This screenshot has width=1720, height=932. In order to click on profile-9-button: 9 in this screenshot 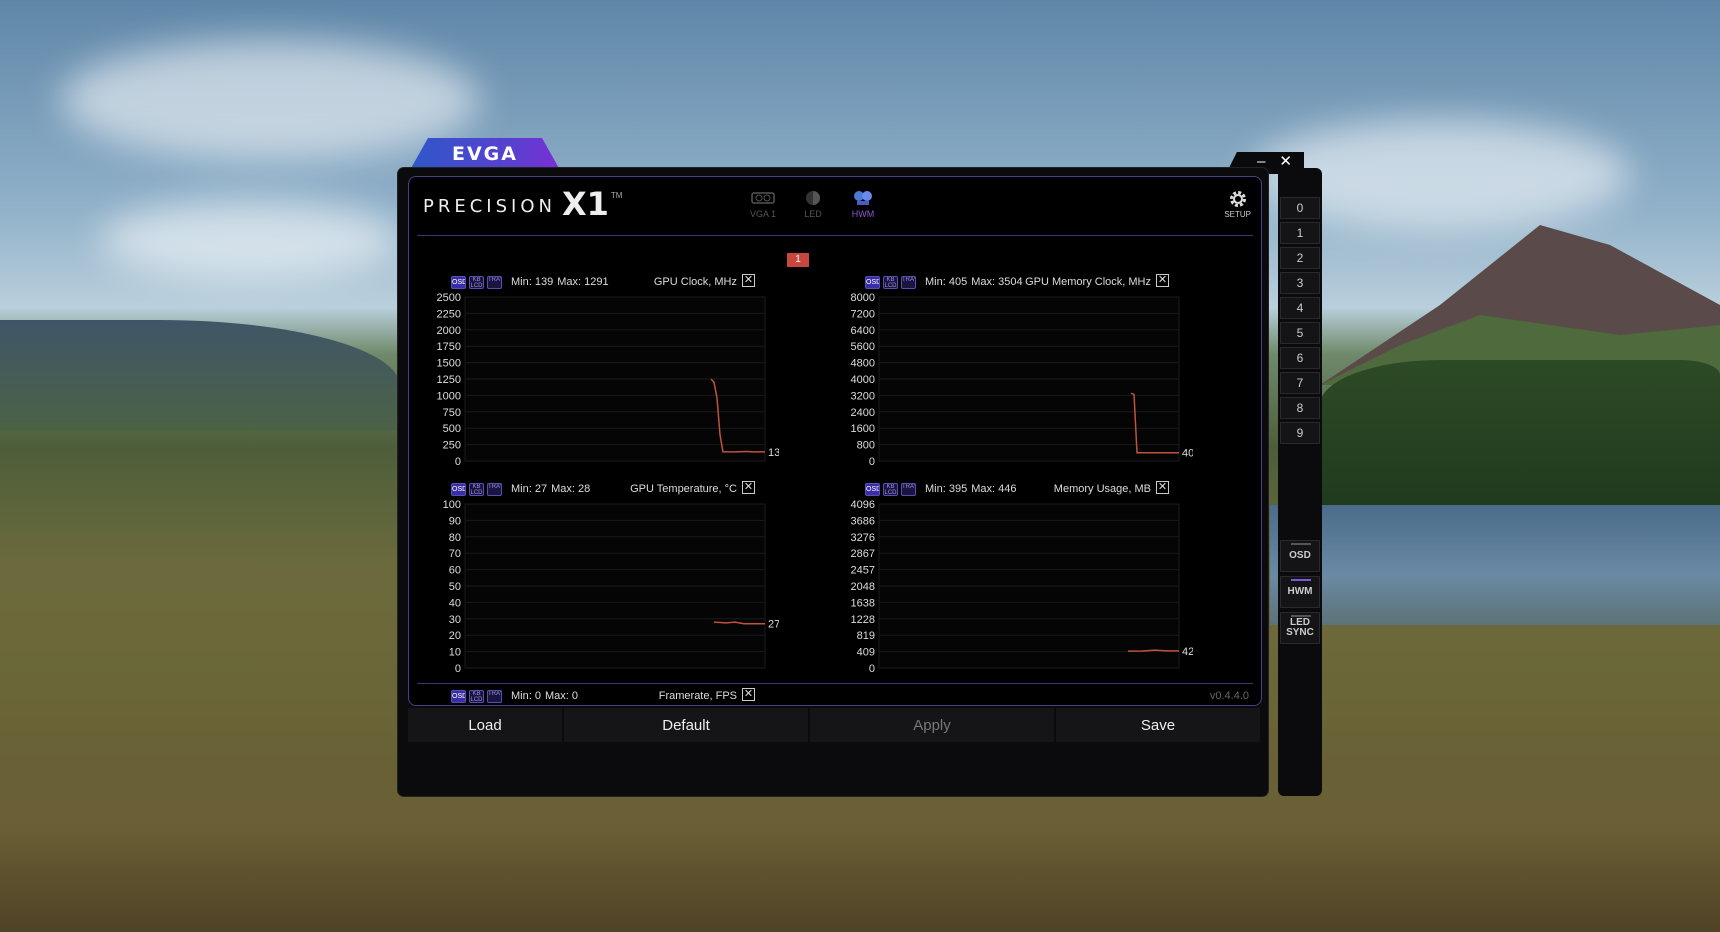, I will do `click(1300, 433)`.